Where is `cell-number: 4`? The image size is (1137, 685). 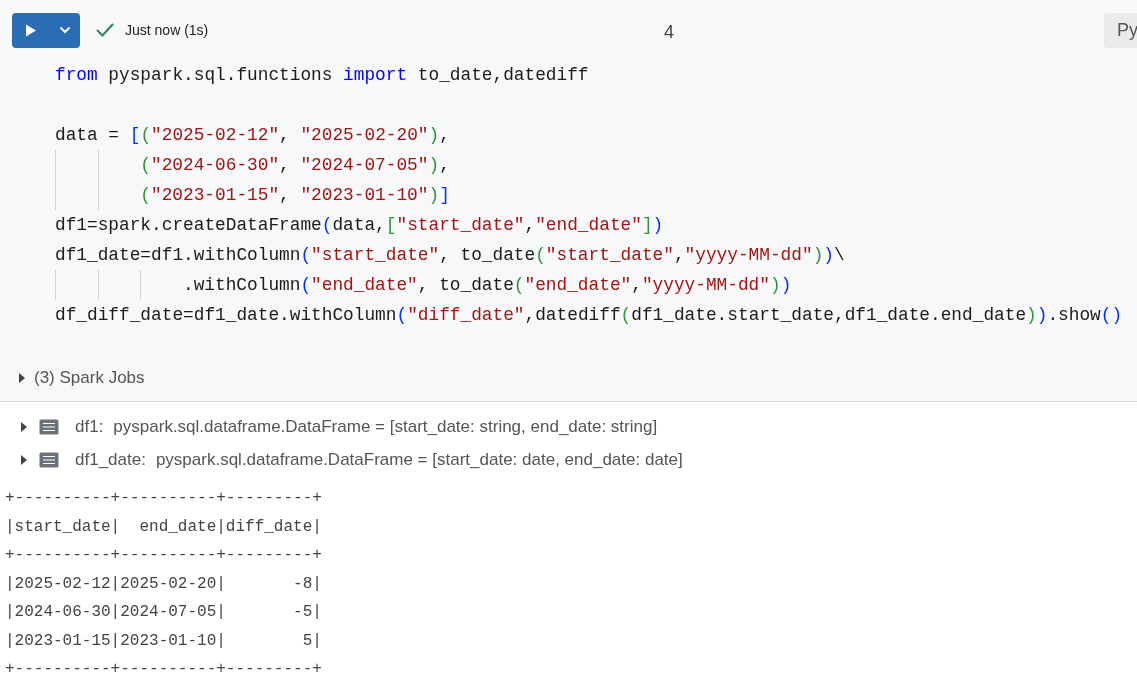
cell-number: 4 is located at coordinates (669, 32).